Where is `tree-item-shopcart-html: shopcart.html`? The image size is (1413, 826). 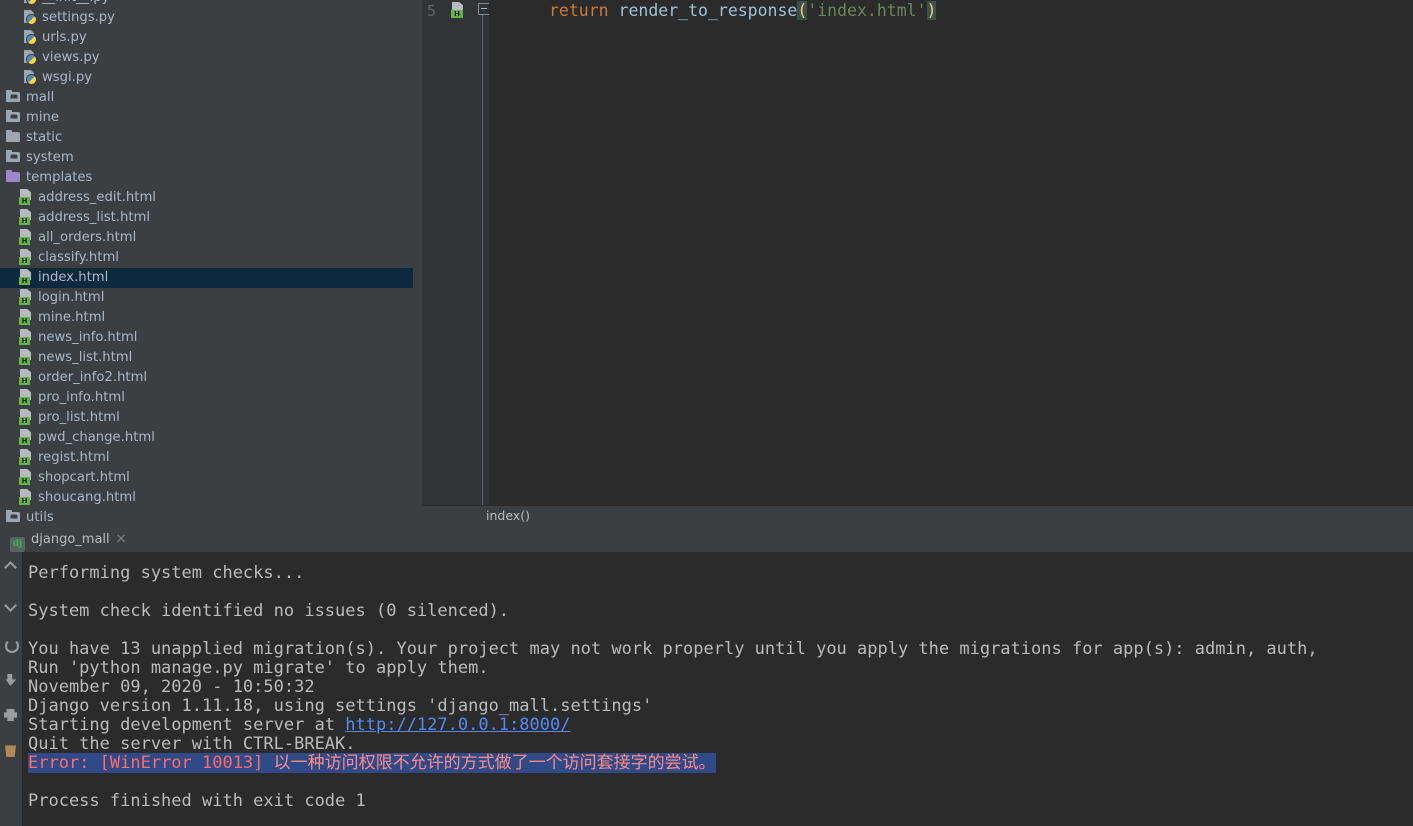
tree-item-shopcart-html: shopcart.html is located at coordinates (210, 478).